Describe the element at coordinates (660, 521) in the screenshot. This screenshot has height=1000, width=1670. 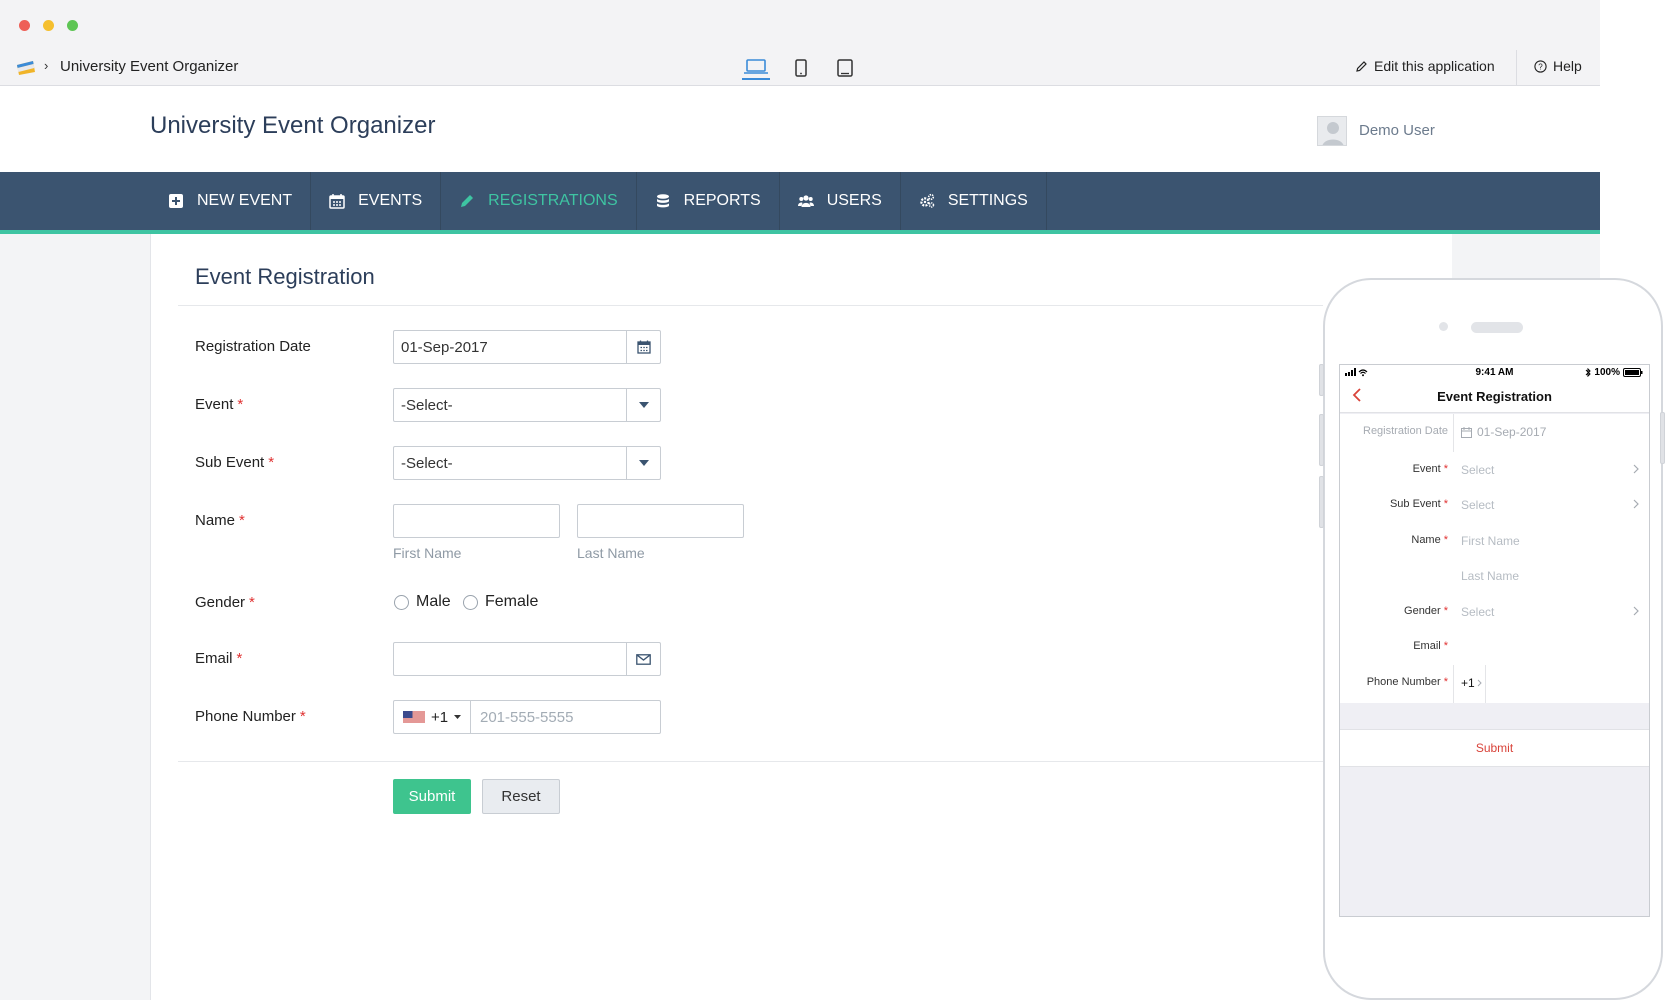
I see `last-name-input` at that location.